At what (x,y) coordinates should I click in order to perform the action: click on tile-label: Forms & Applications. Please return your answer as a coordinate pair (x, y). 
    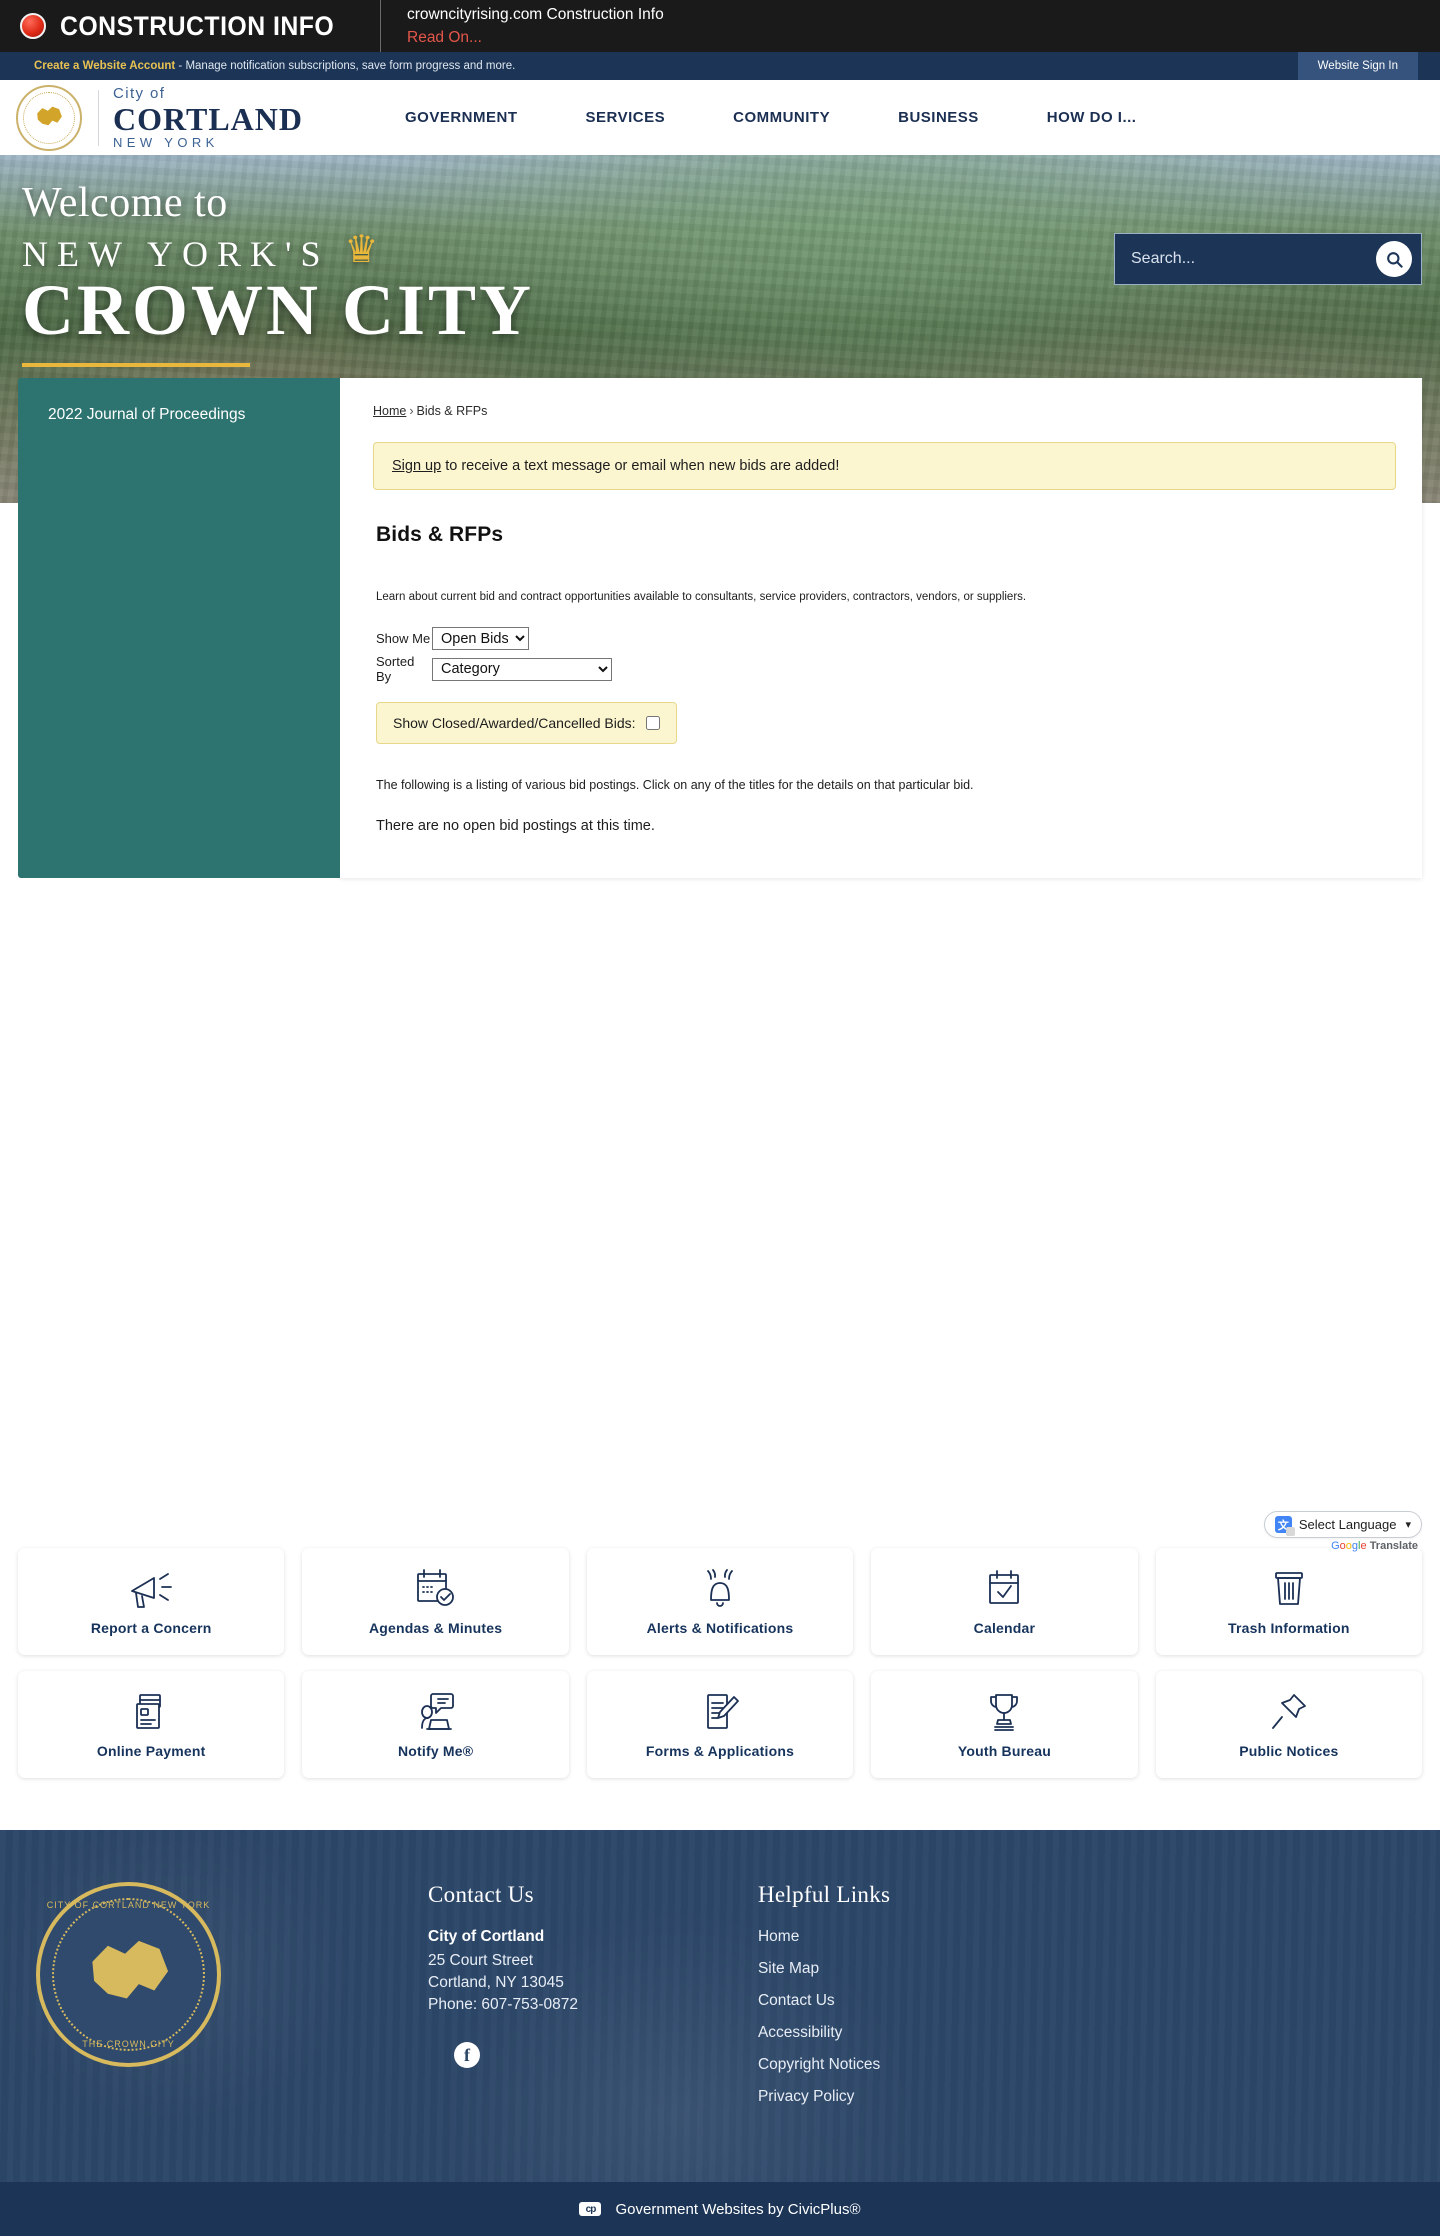
    Looking at the image, I should click on (720, 1751).